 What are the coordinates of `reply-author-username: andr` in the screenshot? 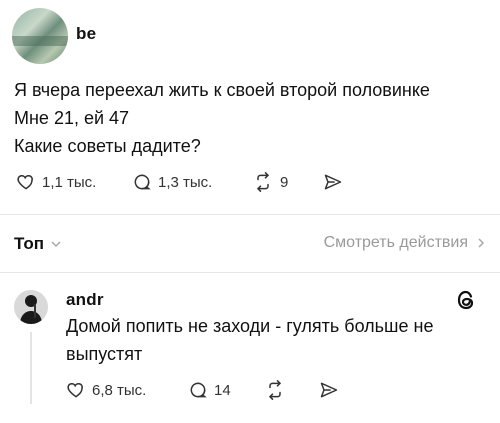 It's located at (85, 300).